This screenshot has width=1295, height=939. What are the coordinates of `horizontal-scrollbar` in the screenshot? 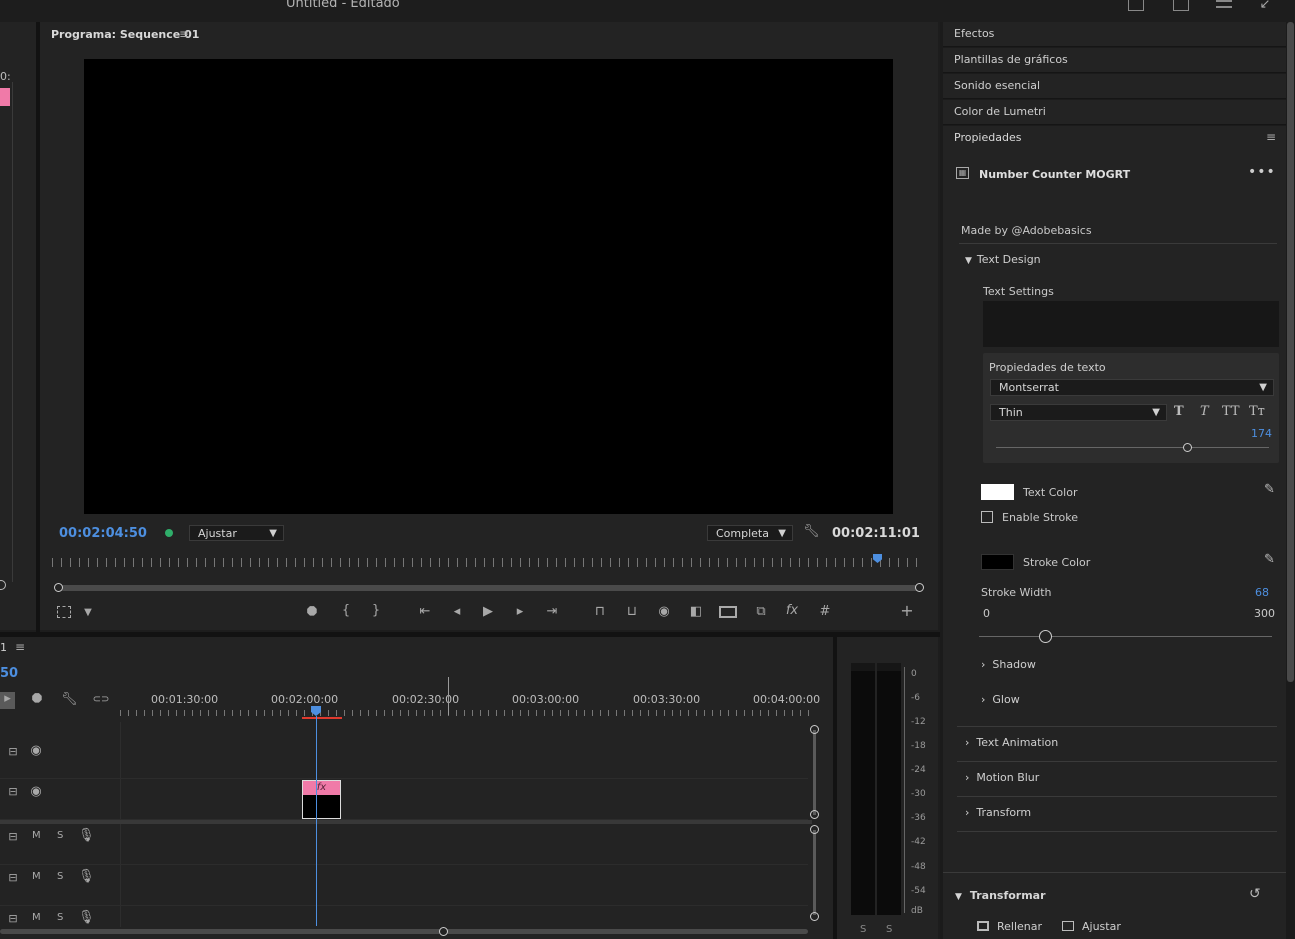 It's located at (404, 931).